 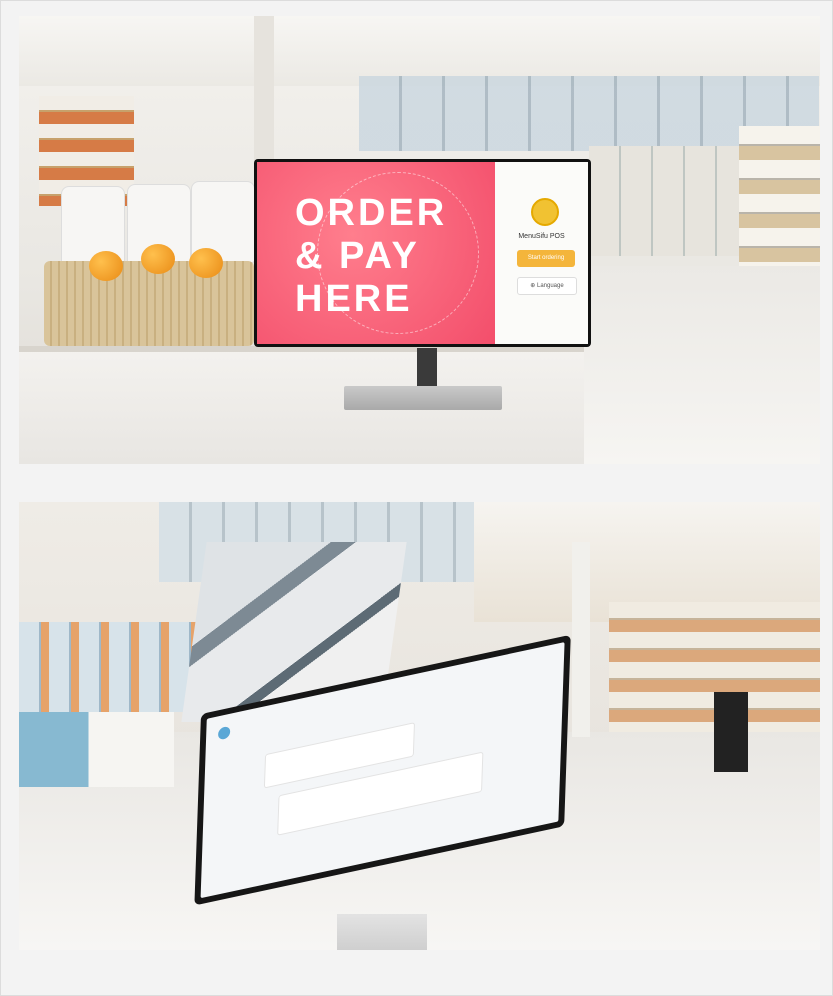 I want to click on promo-headline: ORDER & PAY HERE, so click(x=371, y=256).